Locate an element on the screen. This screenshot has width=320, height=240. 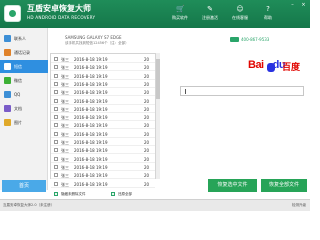
sidebar-item-photos: 图片 is located at coordinates (24, 122).